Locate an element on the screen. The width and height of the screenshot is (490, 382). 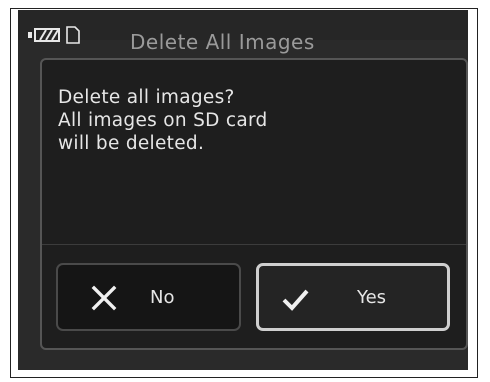
status-bar: Delete All Images is located at coordinates (243, 32).